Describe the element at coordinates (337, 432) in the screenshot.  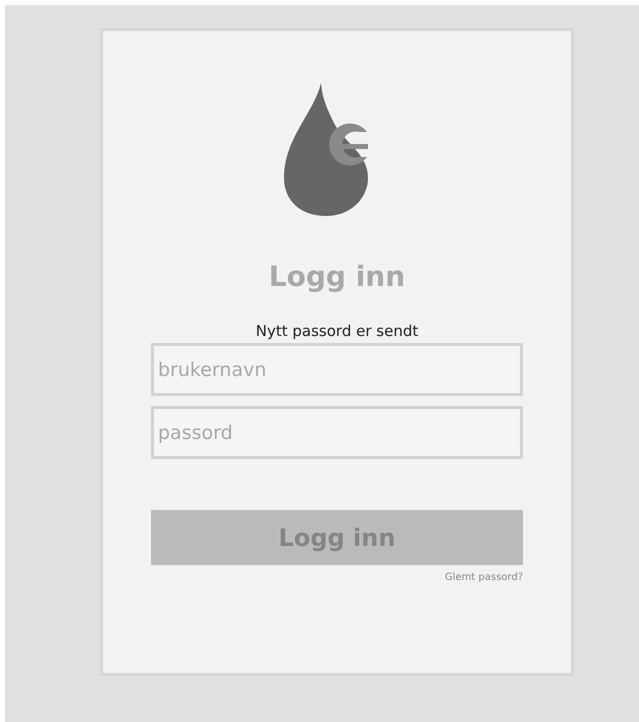
I see `password-field: passord` at that location.